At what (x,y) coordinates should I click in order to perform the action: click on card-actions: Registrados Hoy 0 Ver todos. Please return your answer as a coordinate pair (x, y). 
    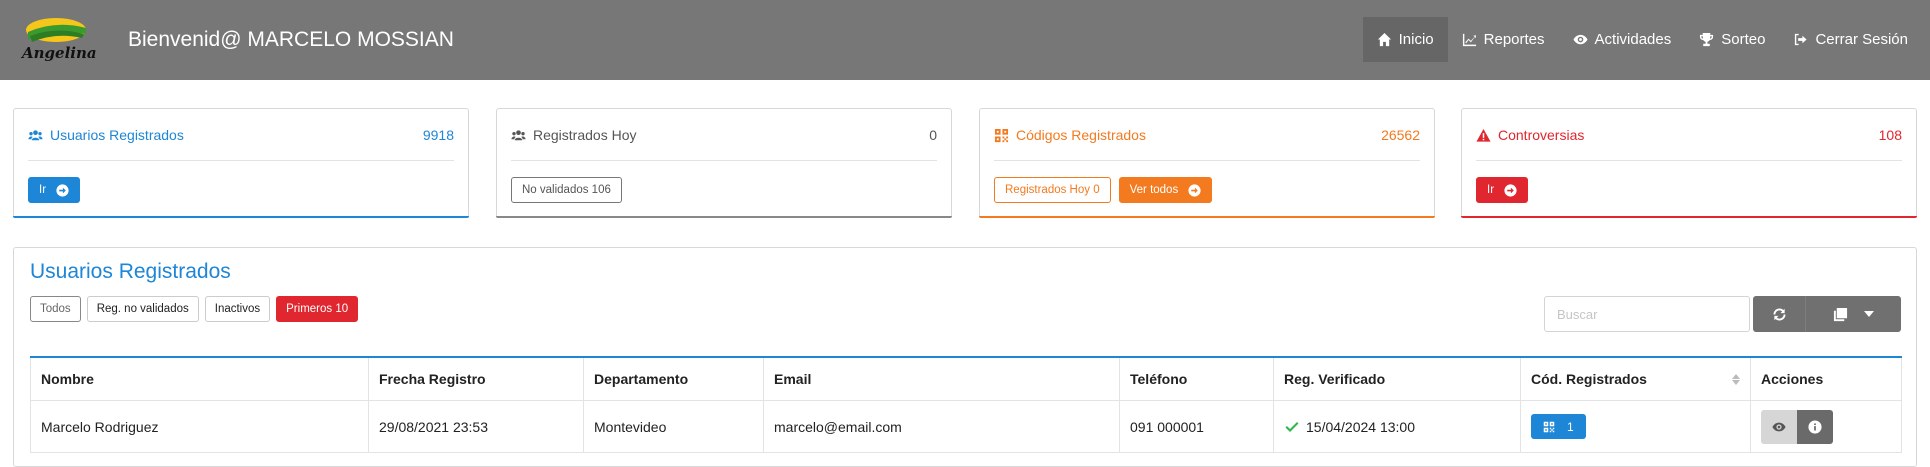
    Looking at the image, I should click on (1103, 190).